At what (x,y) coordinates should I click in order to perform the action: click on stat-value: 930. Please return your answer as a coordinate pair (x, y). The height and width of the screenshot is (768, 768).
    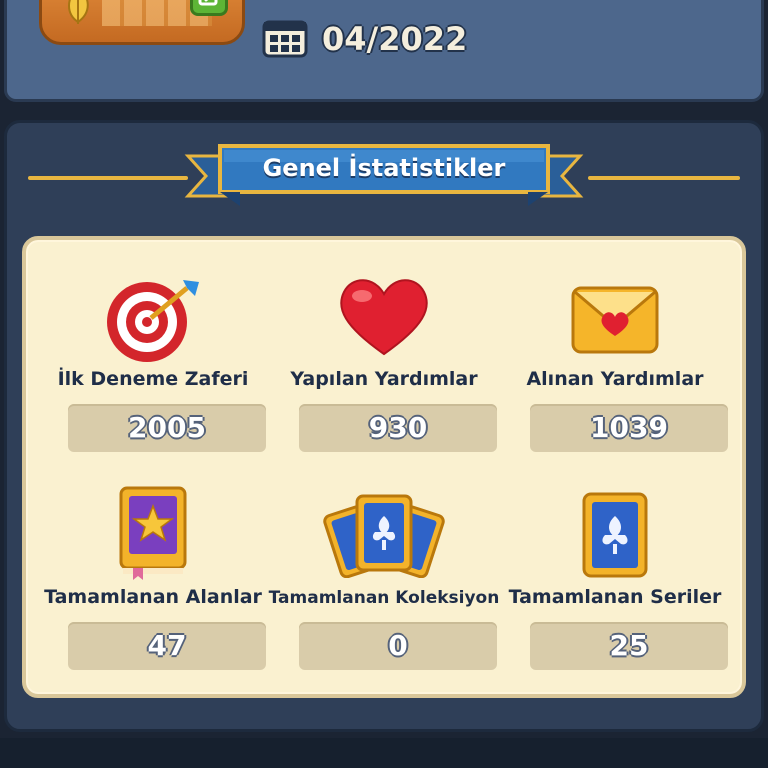
    Looking at the image, I should click on (398, 428).